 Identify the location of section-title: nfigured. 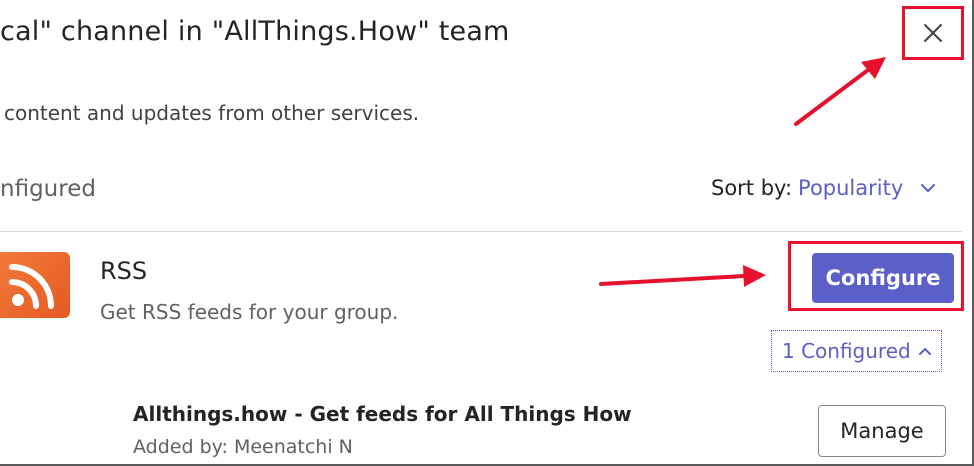
(48, 189).